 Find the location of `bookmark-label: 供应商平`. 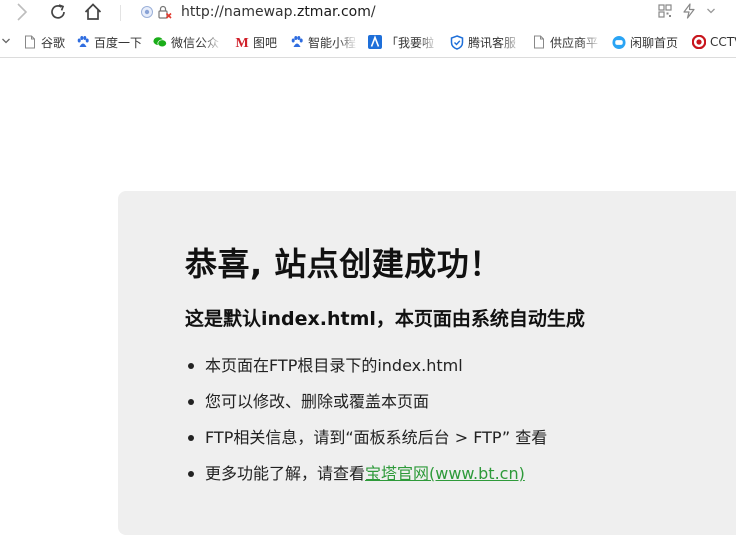

bookmark-label: 供应商平 is located at coordinates (574, 42).